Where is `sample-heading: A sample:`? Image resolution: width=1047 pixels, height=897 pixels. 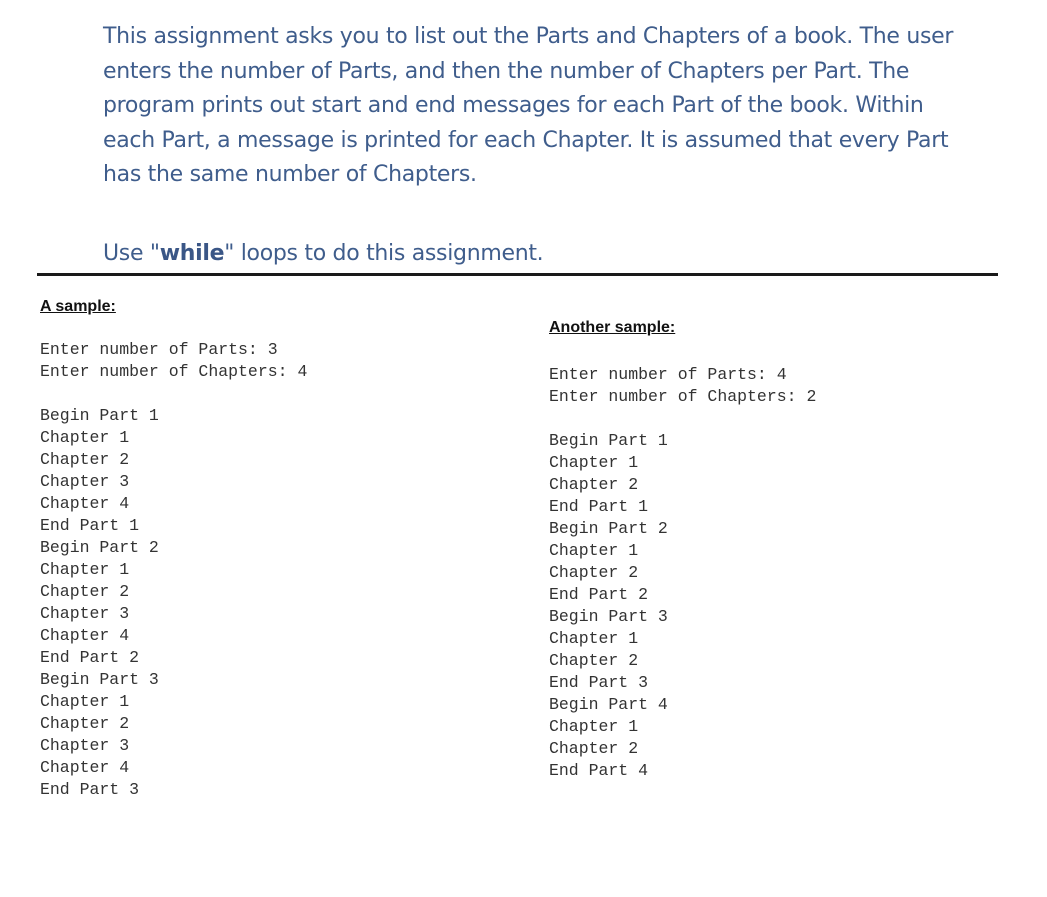
sample-heading: A sample: is located at coordinates (78, 306).